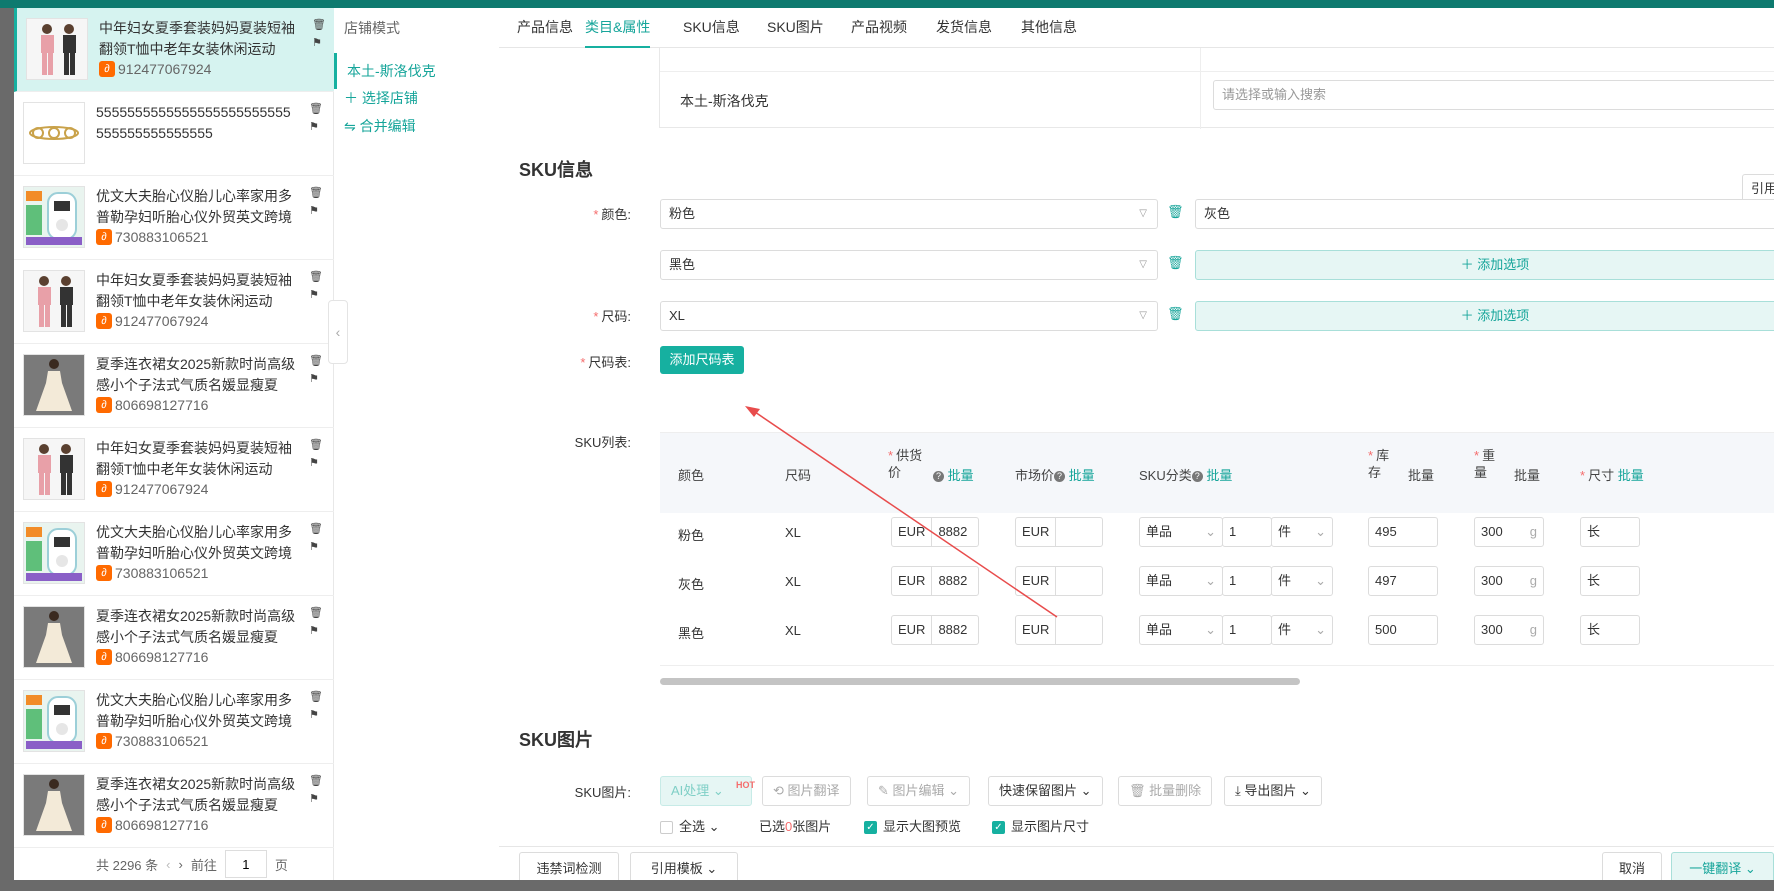 This screenshot has width=1774, height=891. I want to click on tab-shipping-info: 发货信息, so click(964, 28).